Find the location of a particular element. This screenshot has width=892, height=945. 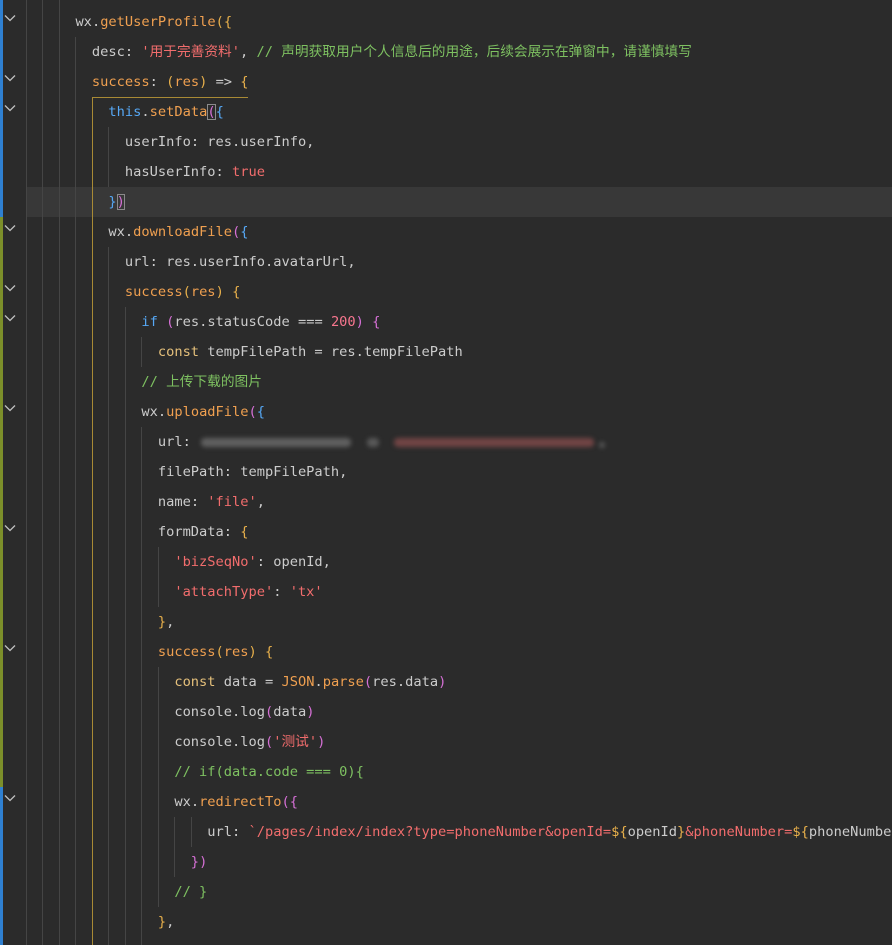

code-line: const data = JSON.parse(res.data) is located at coordinates (446, 682).